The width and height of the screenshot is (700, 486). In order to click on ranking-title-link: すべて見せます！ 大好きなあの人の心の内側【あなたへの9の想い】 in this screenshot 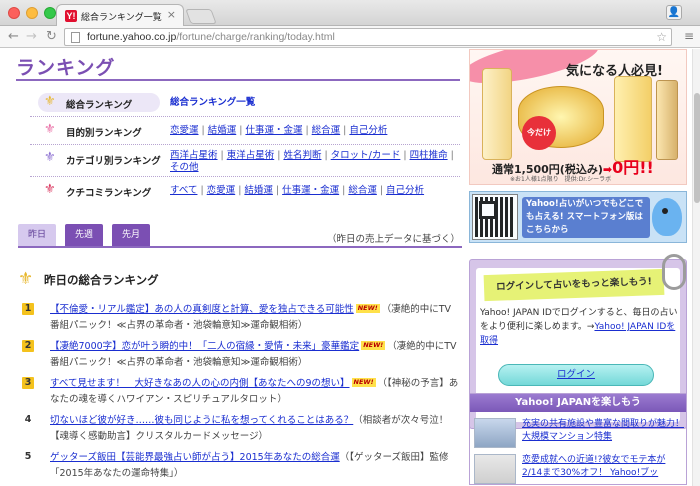, I will do `click(200, 383)`.